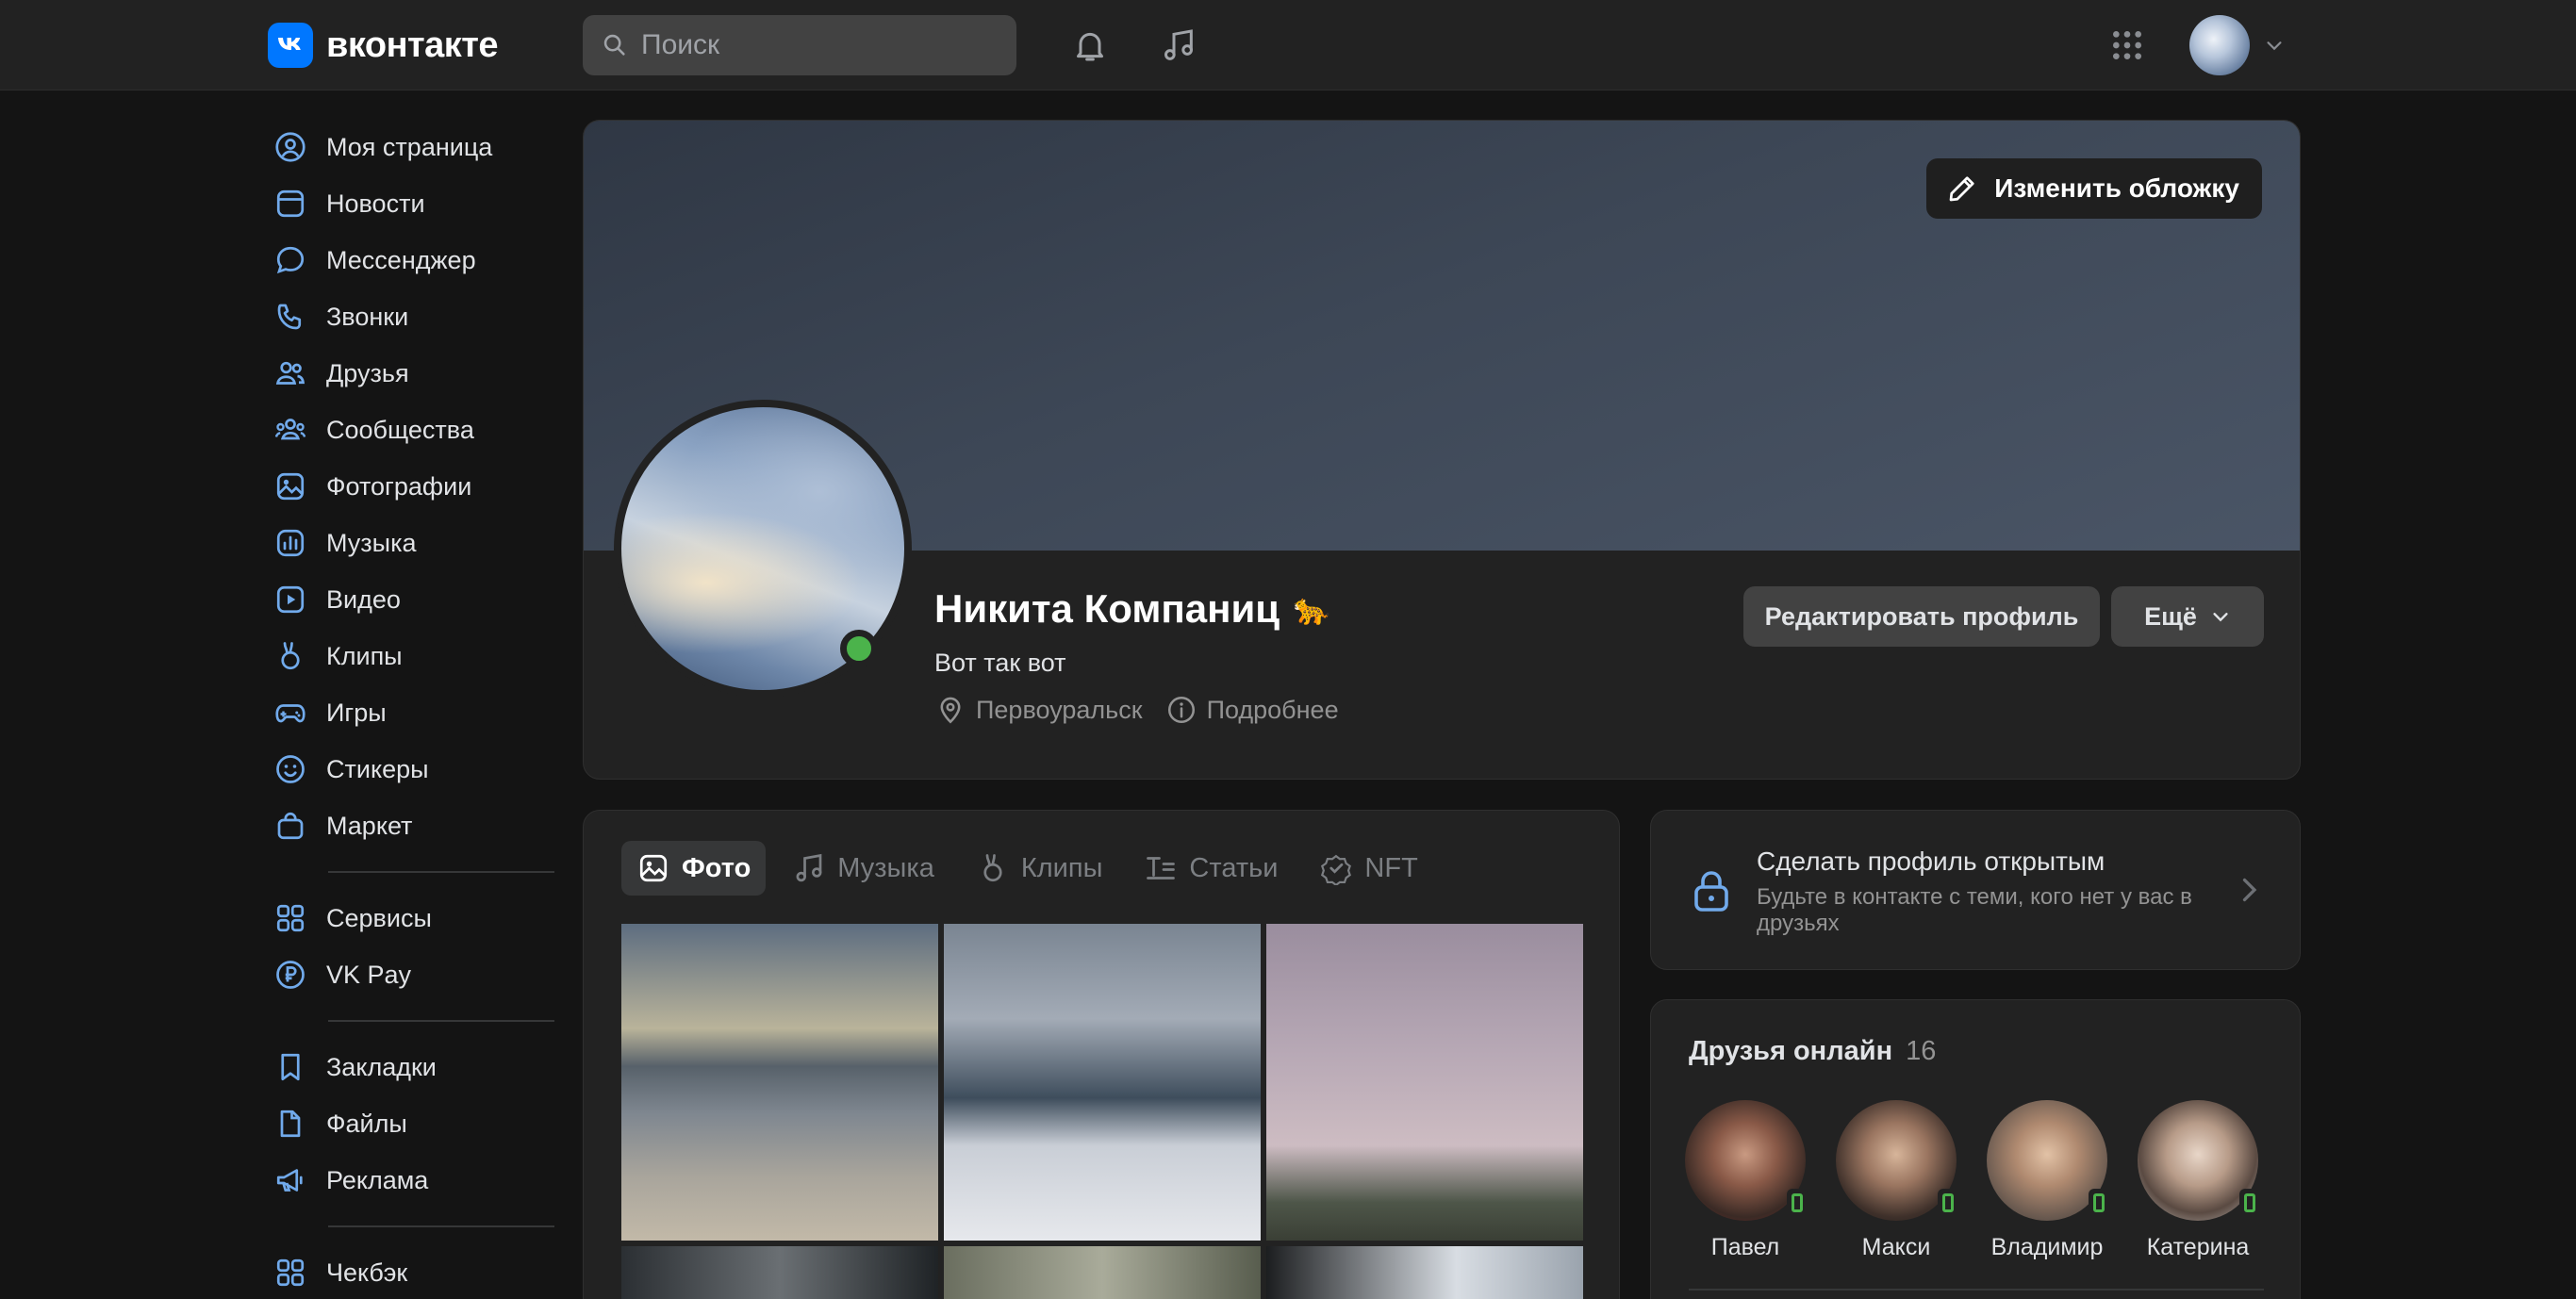 Image resolution: width=2576 pixels, height=1299 pixels. What do you see at coordinates (1961, 189) in the screenshot?
I see `pencil-icon` at bounding box center [1961, 189].